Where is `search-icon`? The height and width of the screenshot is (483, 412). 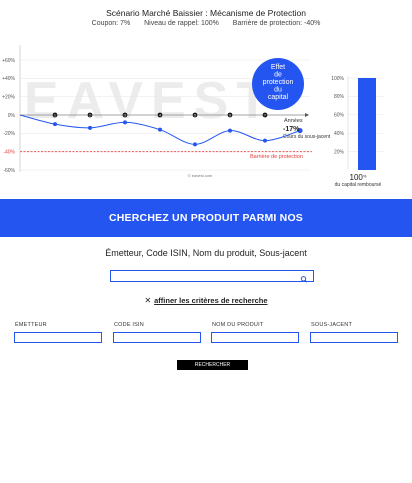 search-icon is located at coordinates (304, 279).